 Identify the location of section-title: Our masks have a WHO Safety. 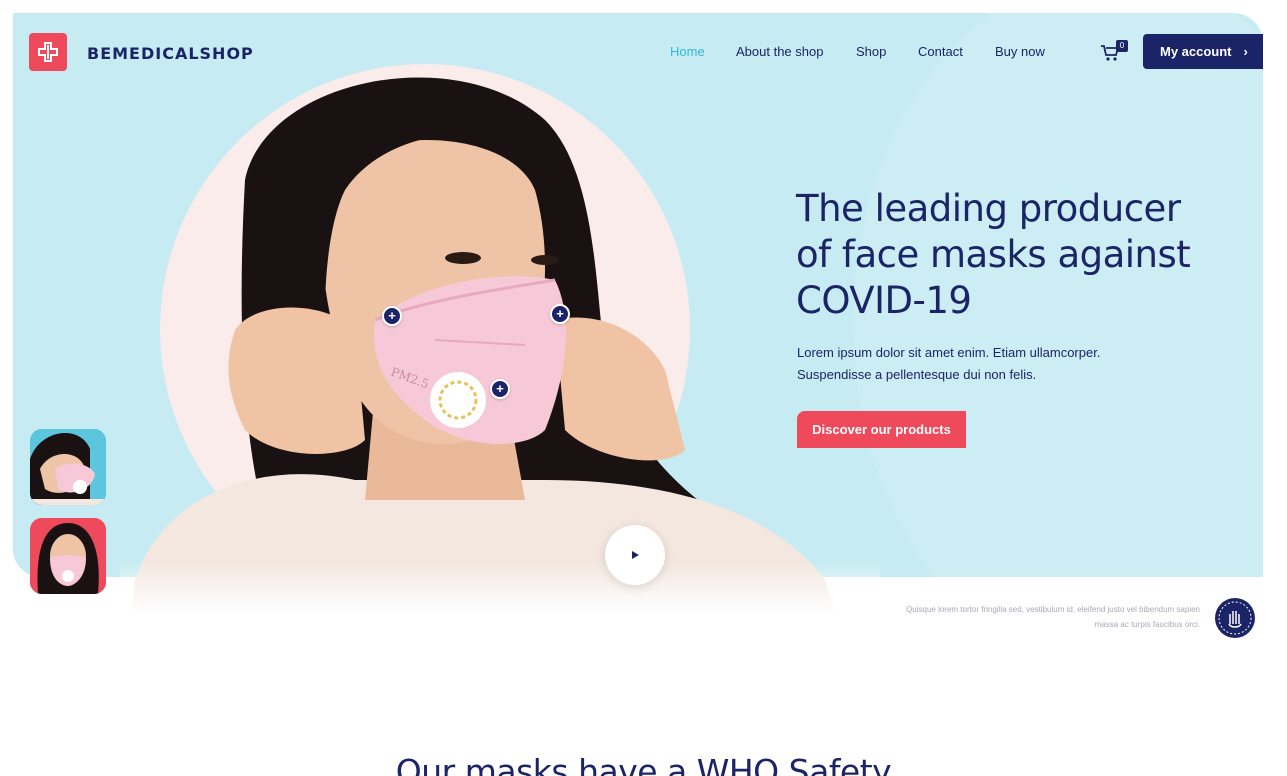
(643, 764).